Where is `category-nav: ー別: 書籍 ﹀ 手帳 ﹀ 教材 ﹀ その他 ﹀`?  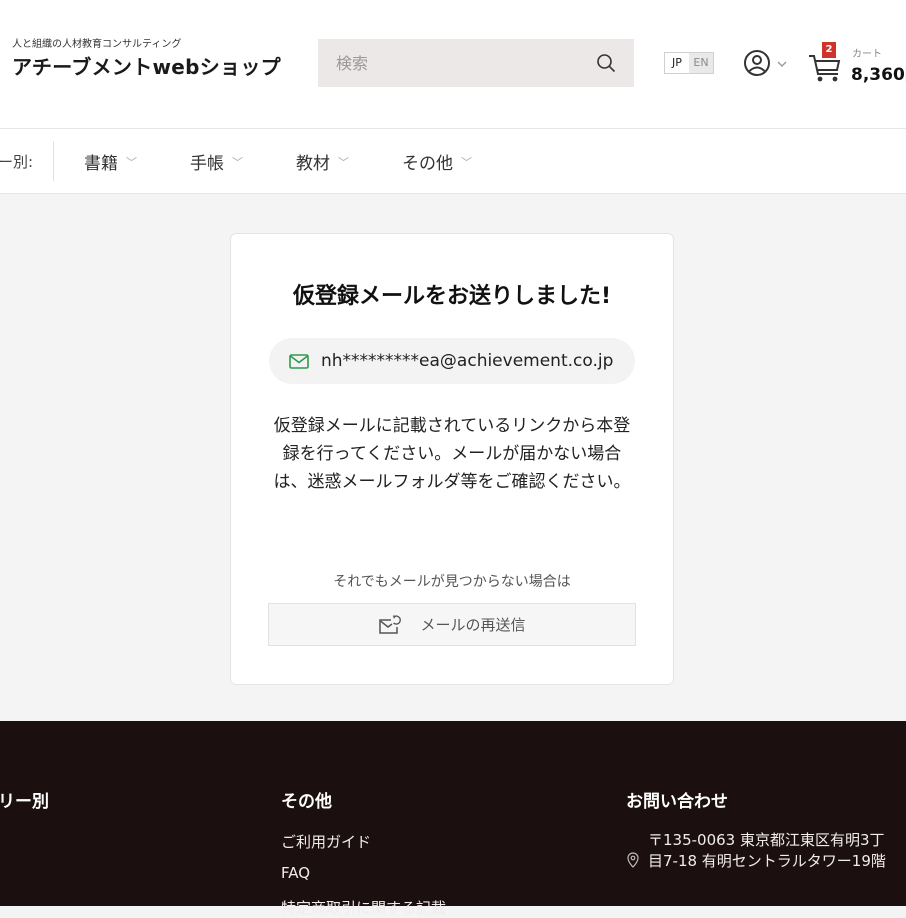 category-nav: ー別: 書籍 ﹀ 手帳 ﹀ 教材 ﹀ その他 ﹀ is located at coordinates (453, 161).